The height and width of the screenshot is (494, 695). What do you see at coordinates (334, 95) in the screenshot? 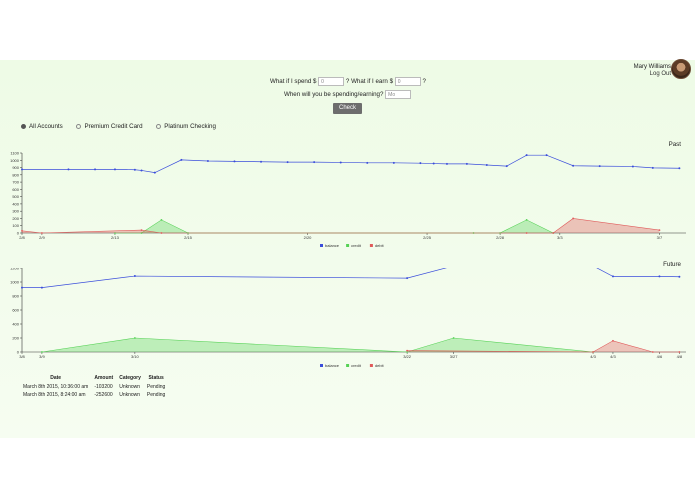
I see `when-label: When will you be spending/earning?` at bounding box center [334, 95].